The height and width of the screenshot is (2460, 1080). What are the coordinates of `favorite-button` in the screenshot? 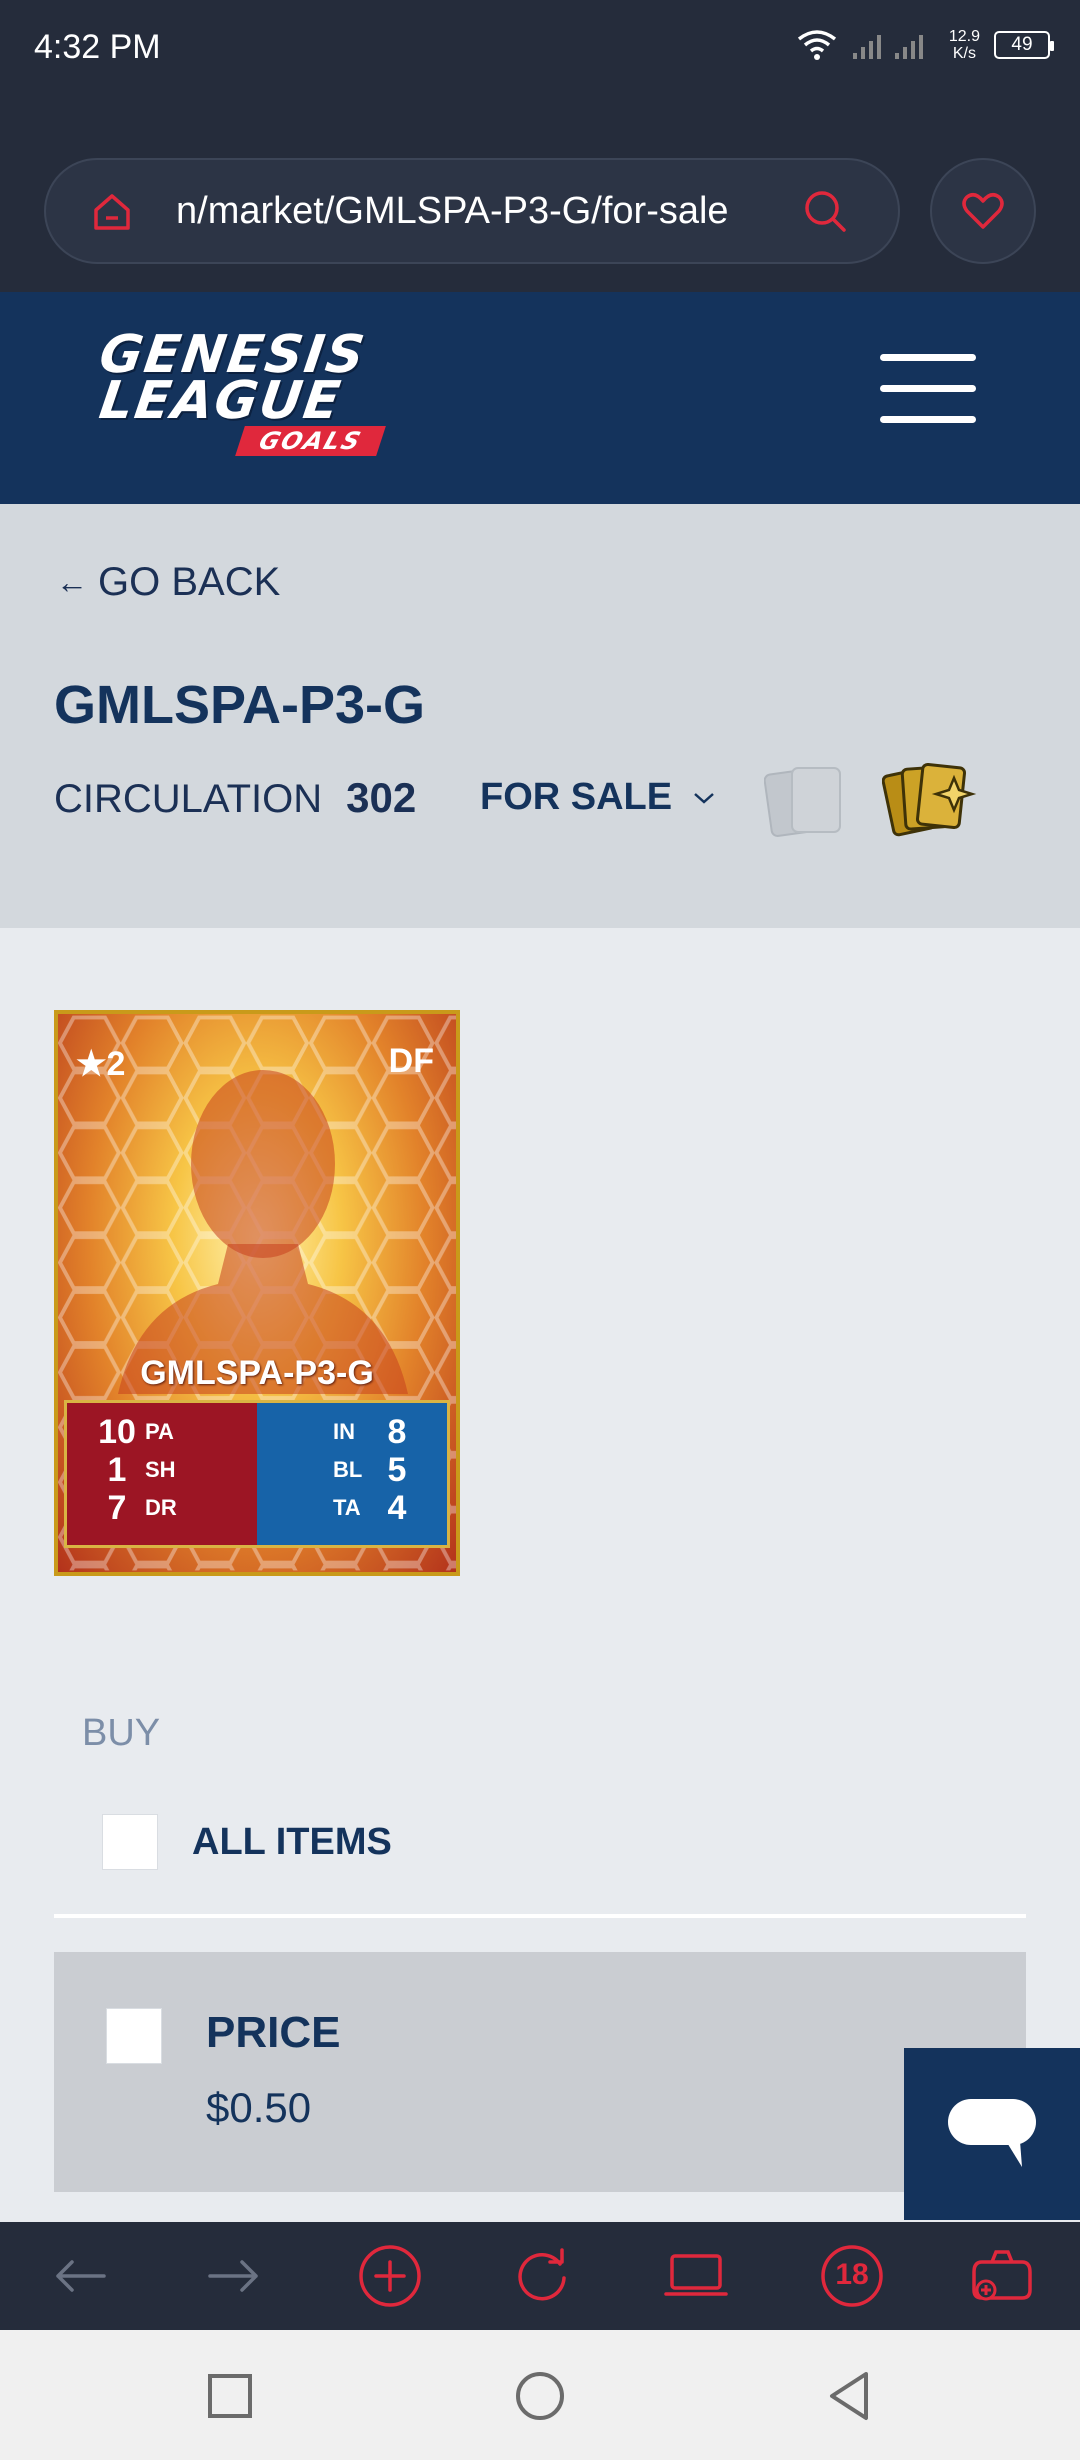 It's located at (983, 211).